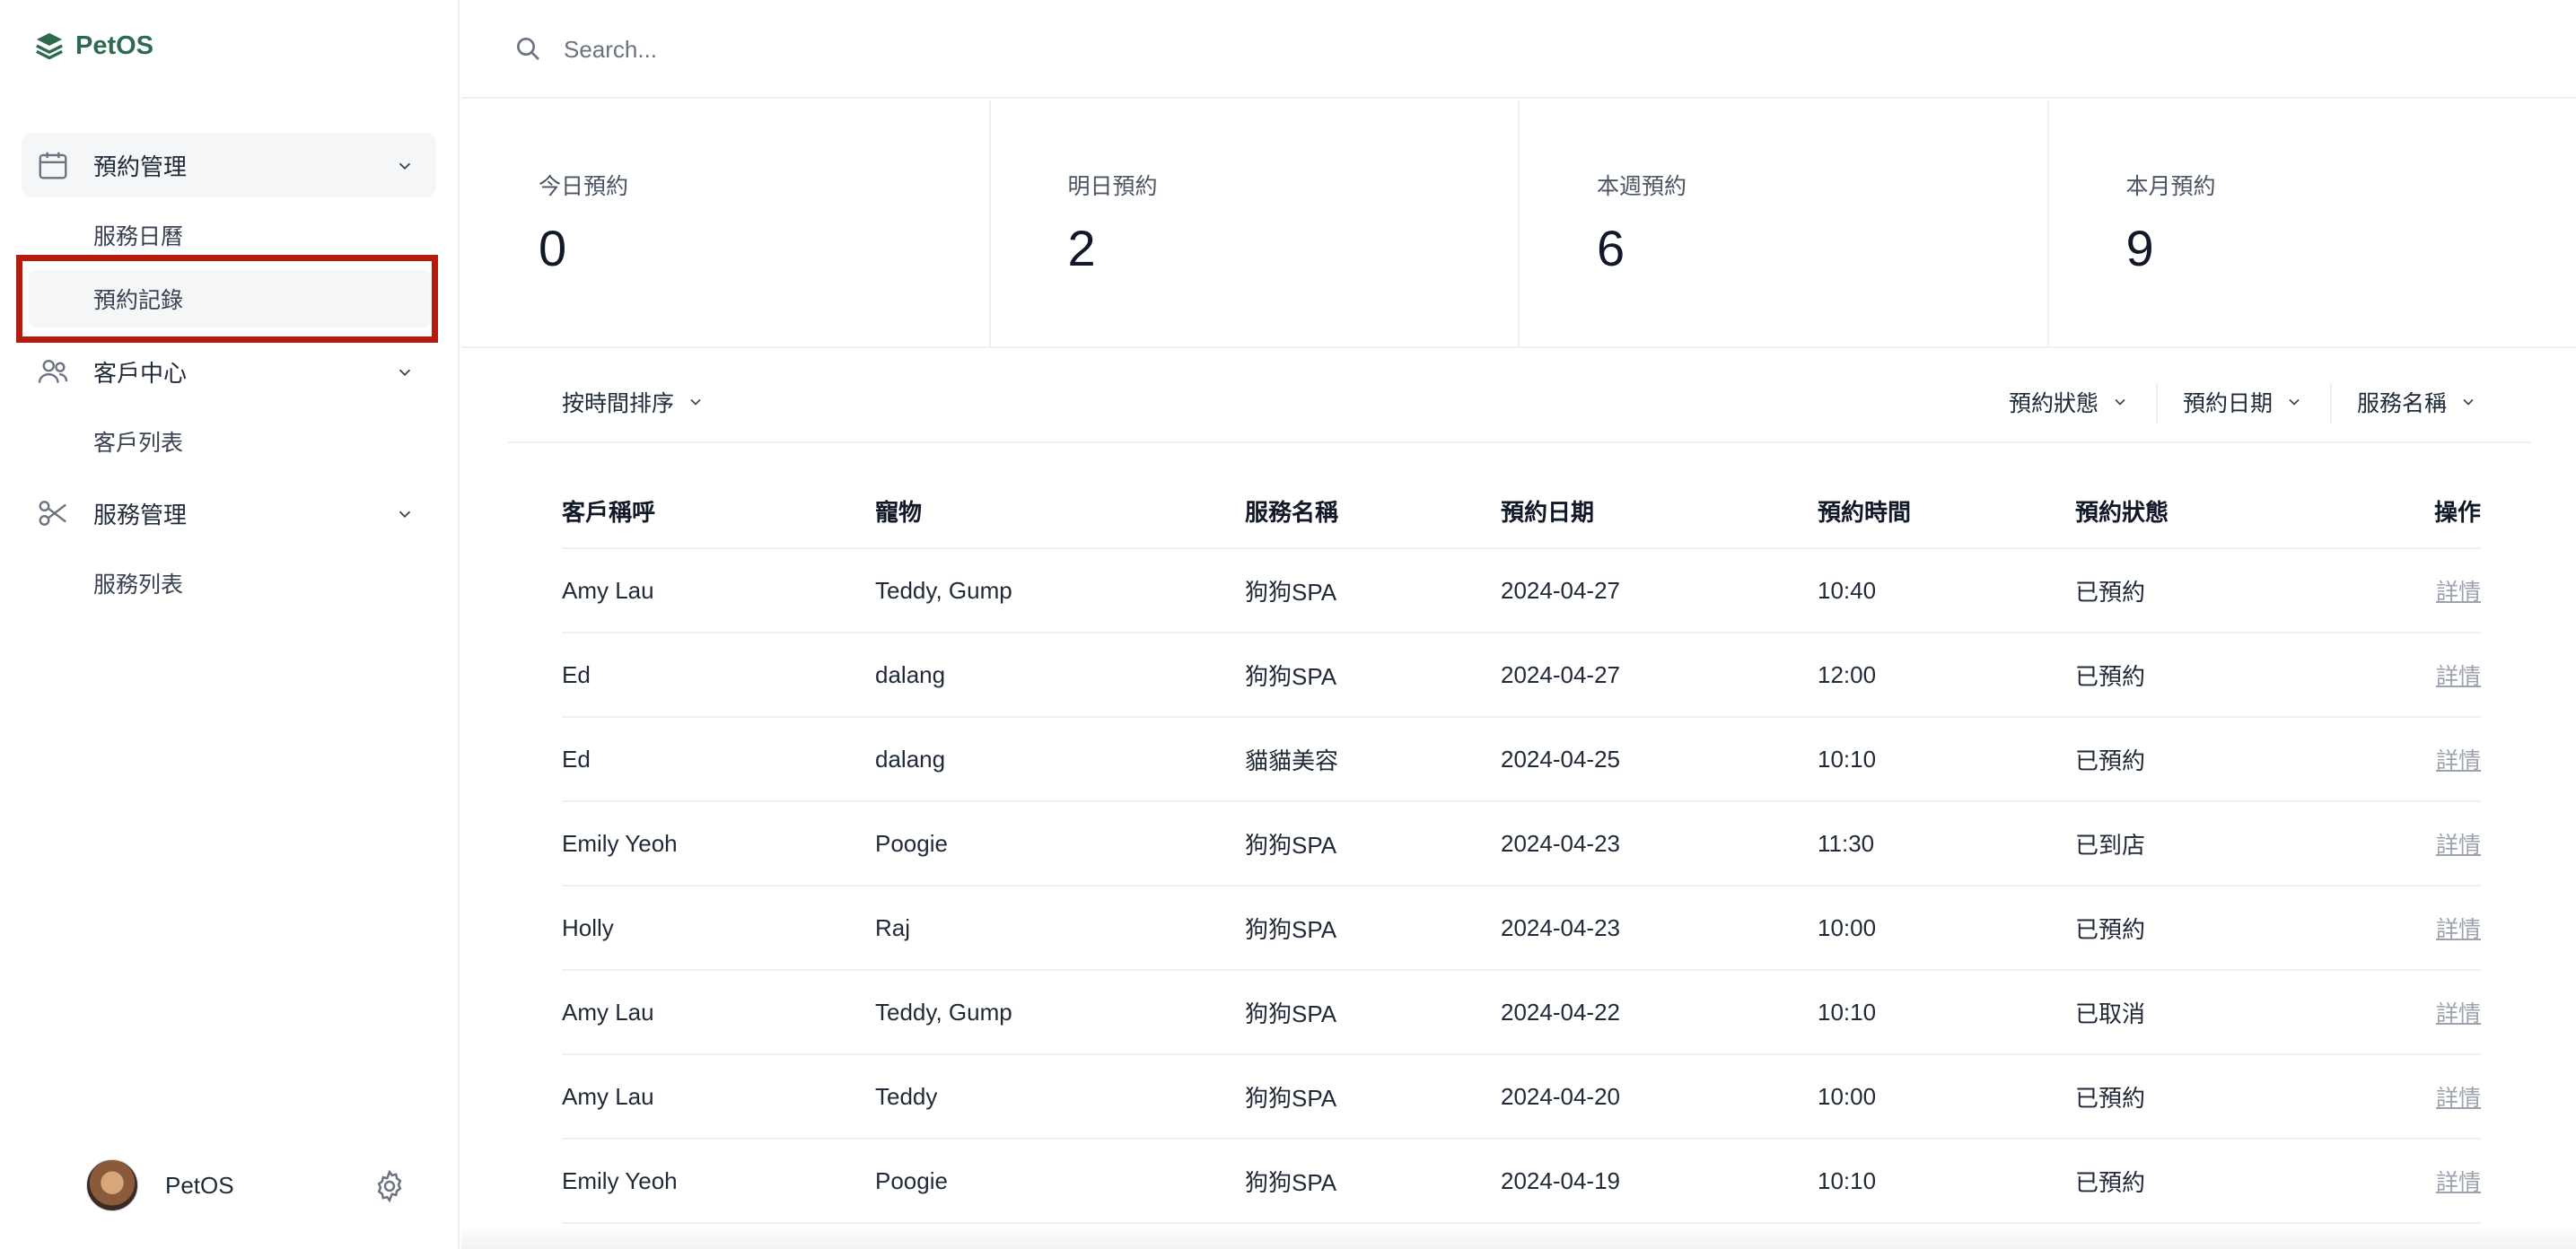 The width and height of the screenshot is (2576, 1249). I want to click on table-header: 客戶稱呼 寵物 服務名稱 預約日期 預約時間 預約狀態 操作, so click(1521, 512).